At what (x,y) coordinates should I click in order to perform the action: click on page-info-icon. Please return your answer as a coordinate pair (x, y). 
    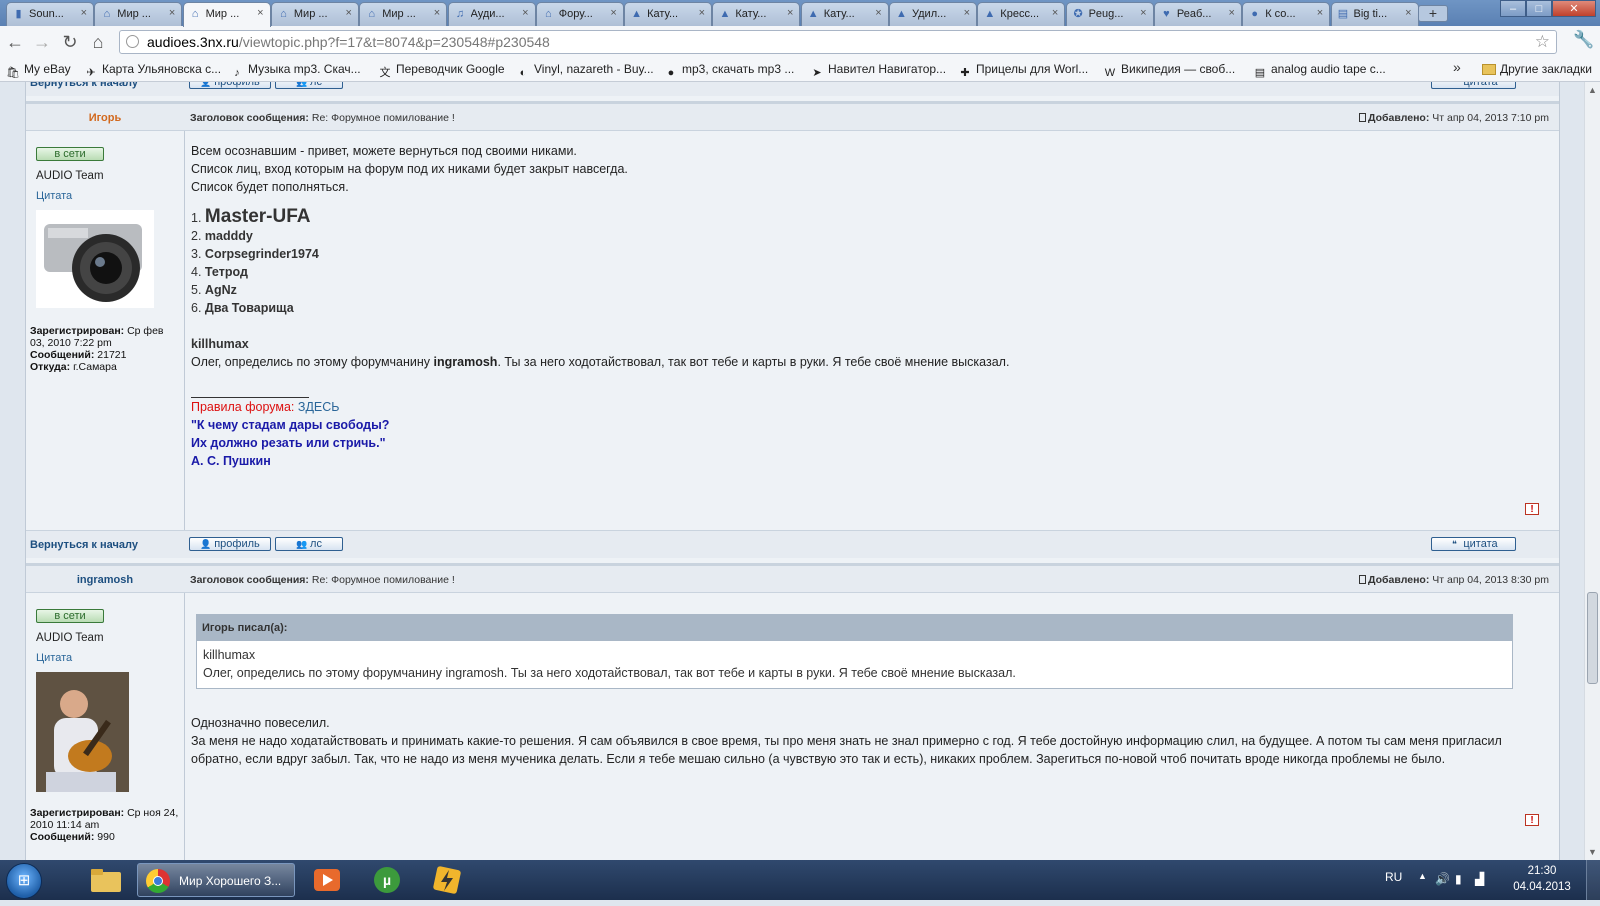
    Looking at the image, I should click on (132, 41).